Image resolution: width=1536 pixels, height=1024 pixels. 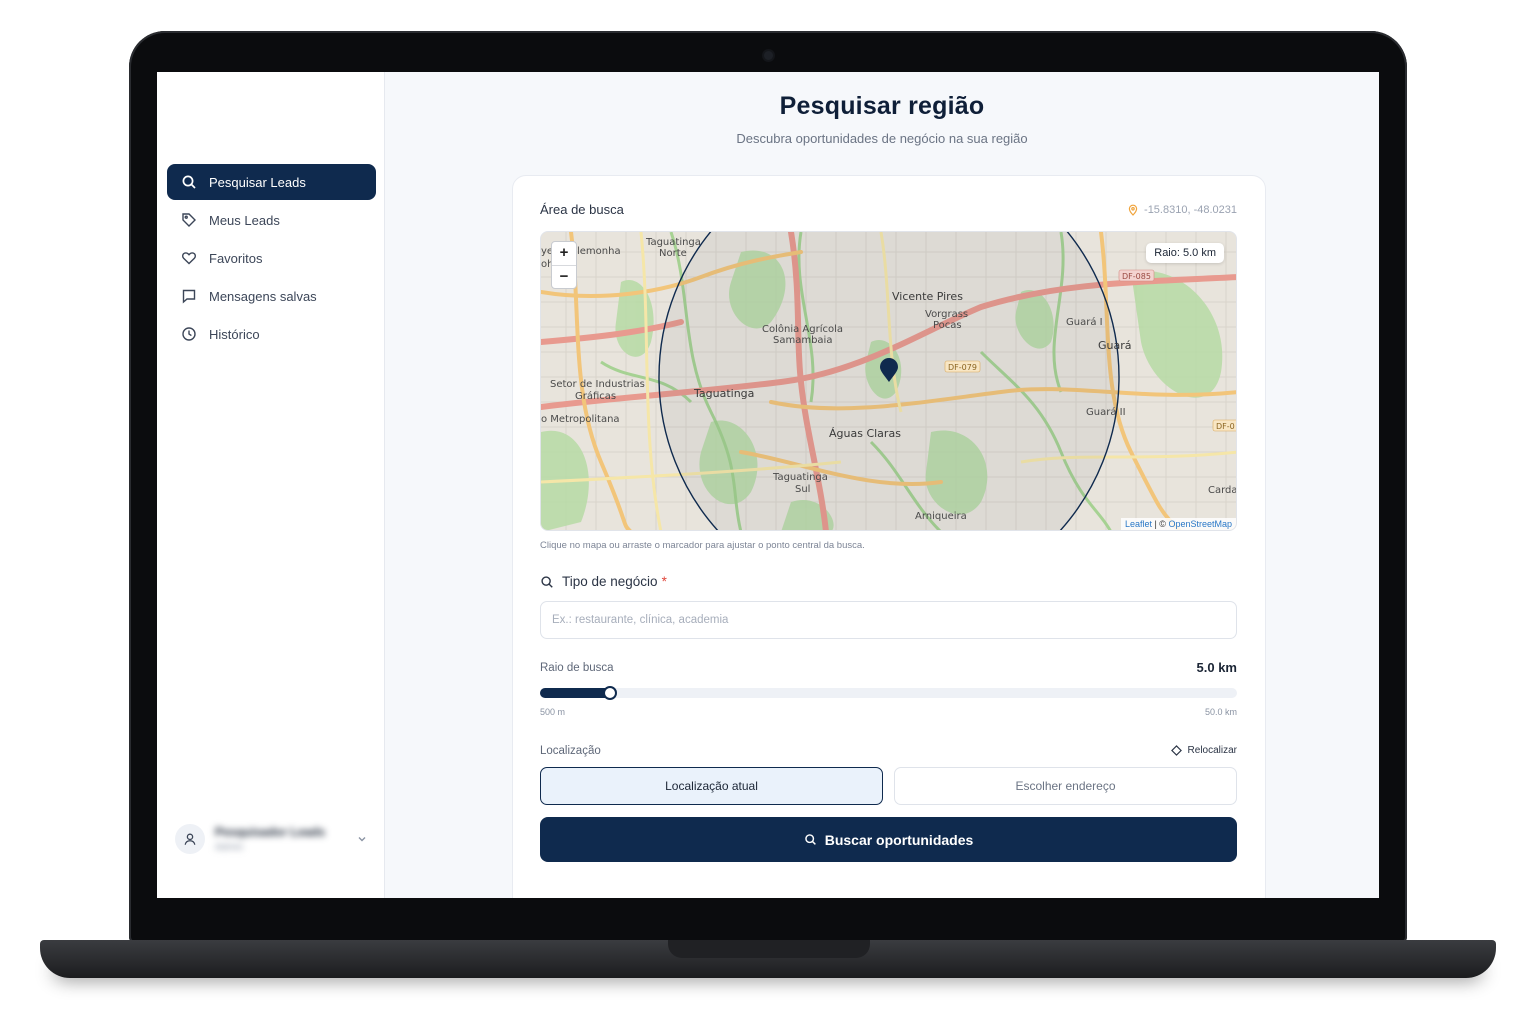 I want to click on map-label: Guará I, so click(x=1084, y=322).